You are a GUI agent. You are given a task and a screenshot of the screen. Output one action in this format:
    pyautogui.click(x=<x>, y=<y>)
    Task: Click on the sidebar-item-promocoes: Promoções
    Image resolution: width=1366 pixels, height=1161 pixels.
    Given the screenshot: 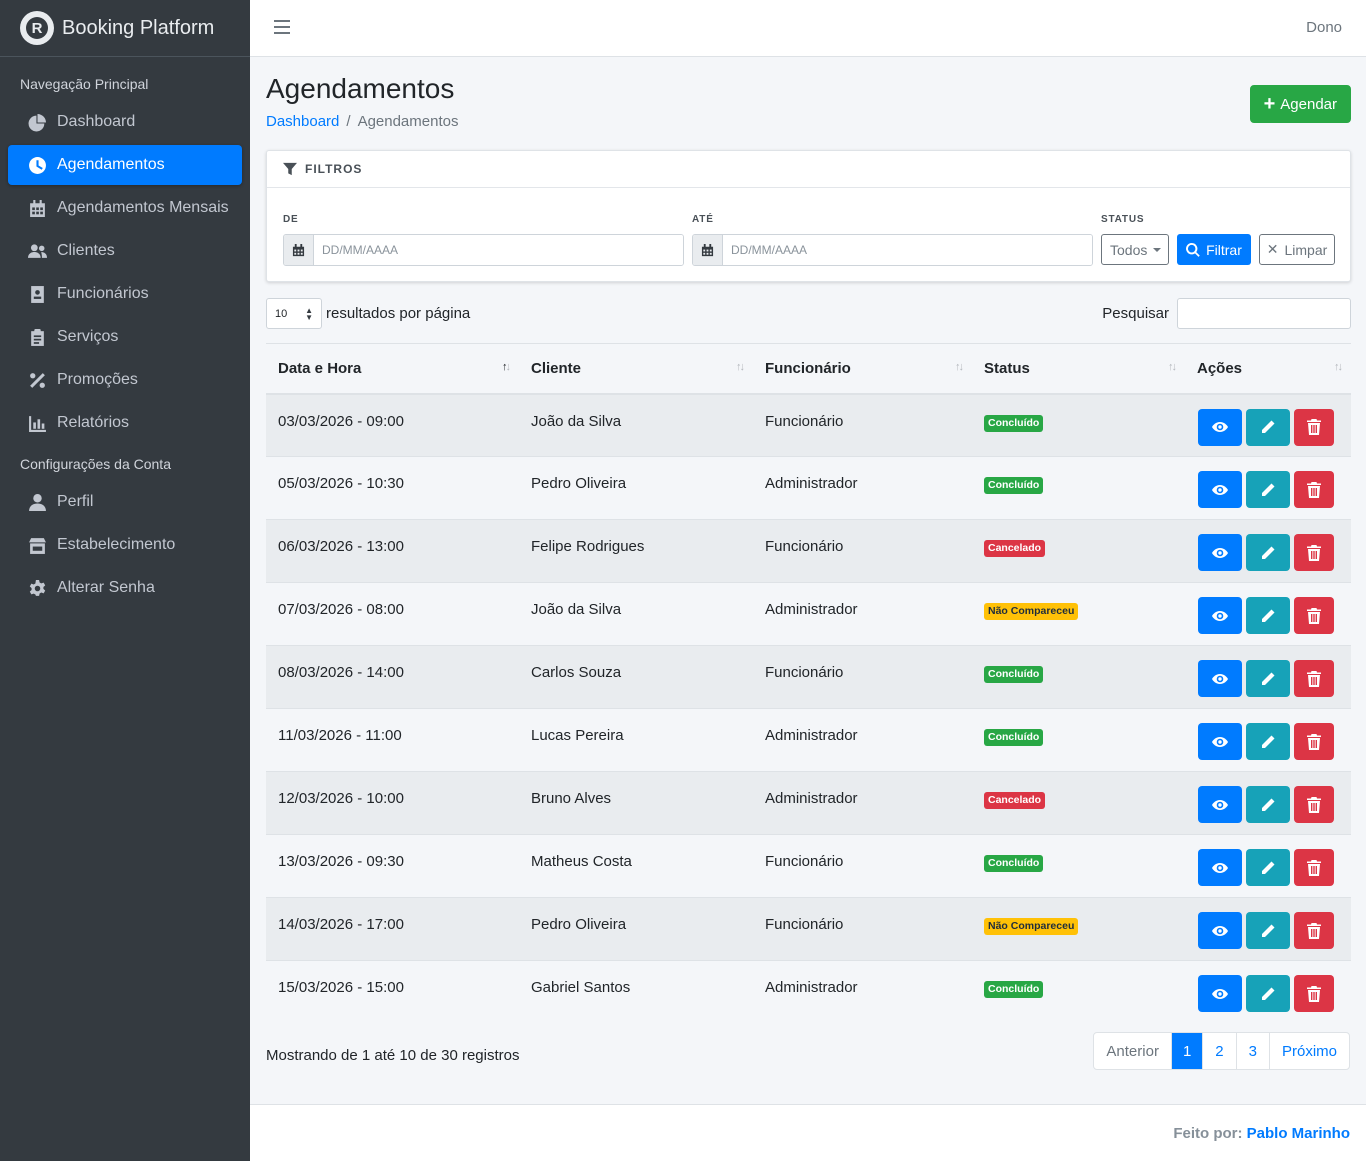 What is the action you would take?
    pyautogui.click(x=125, y=380)
    